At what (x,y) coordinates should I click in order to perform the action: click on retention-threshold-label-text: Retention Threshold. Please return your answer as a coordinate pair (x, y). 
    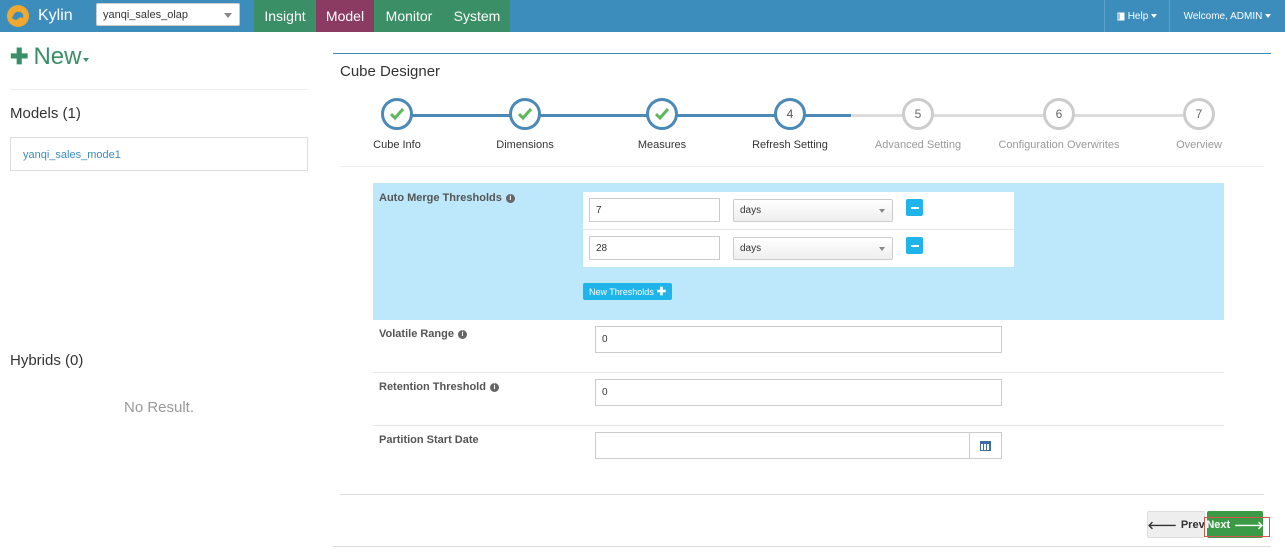
    Looking at the image, I should click on (432, 387).